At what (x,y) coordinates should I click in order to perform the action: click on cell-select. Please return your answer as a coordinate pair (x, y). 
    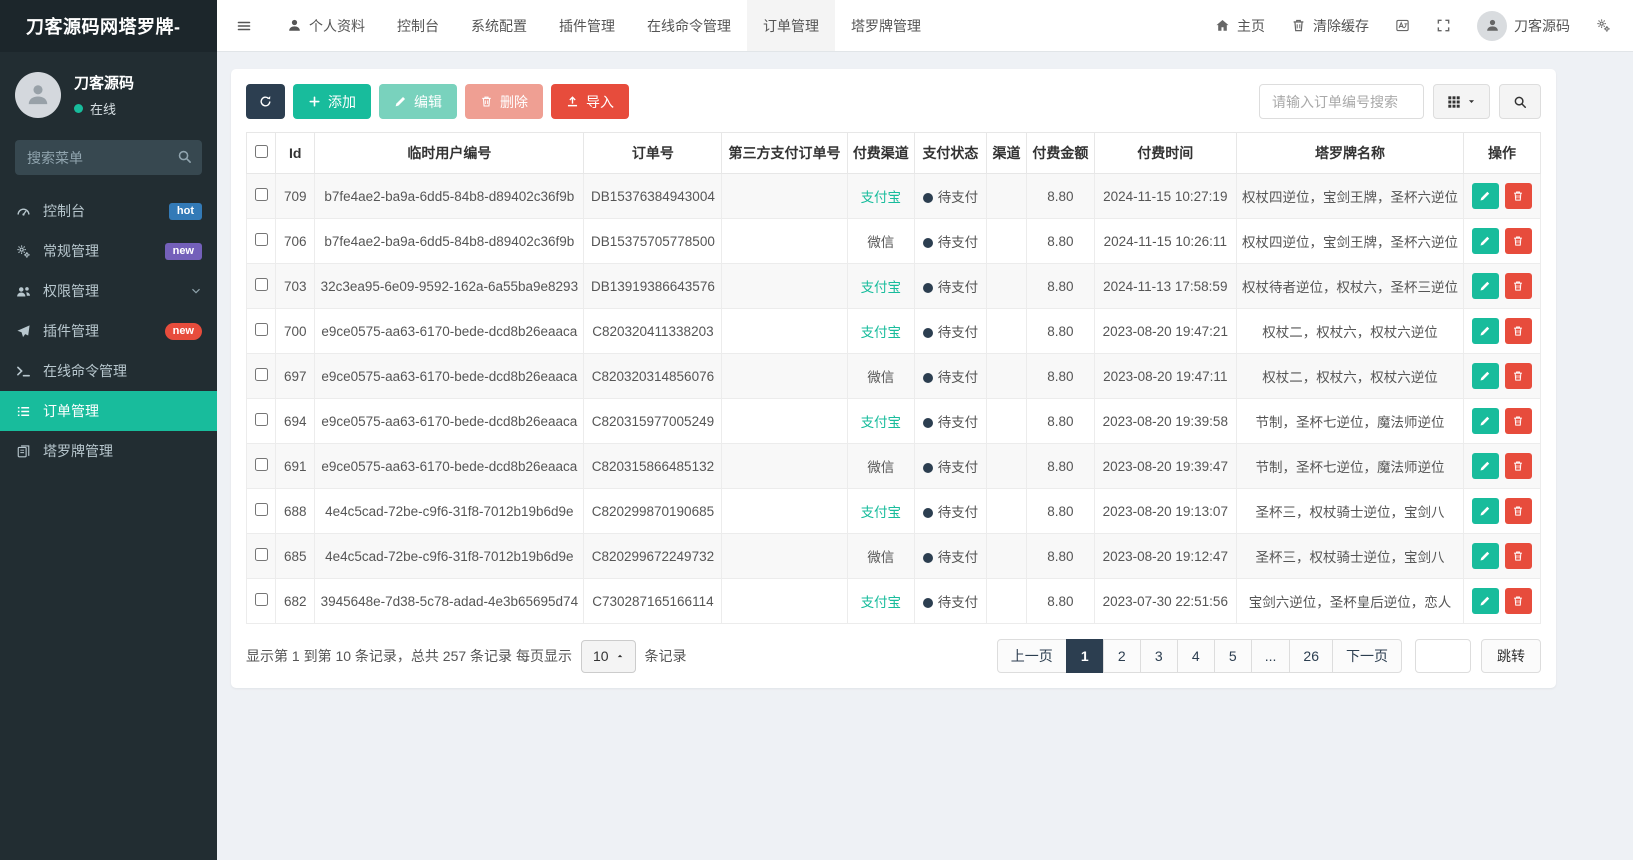
    Looking at the image, I should click on (261, 376).